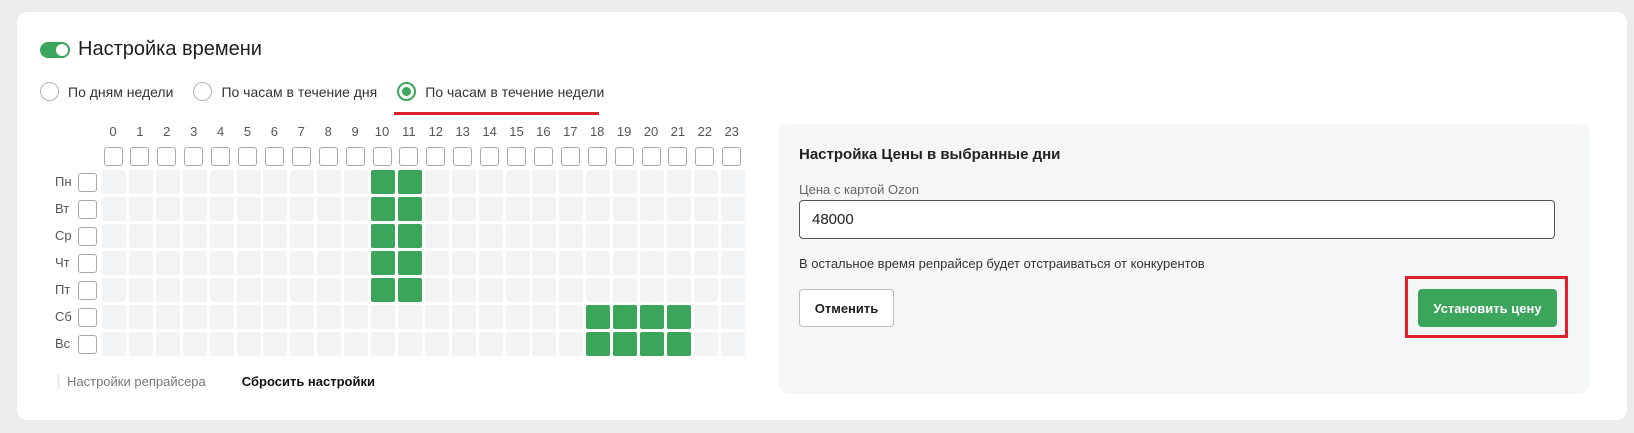 The height and width of the screenshot is (433, 1634). What do you see at coordinates (106, 91) in the screenshot?
I see `radio-by-weekdays: По дням недели` at bounding box center [106, 91].